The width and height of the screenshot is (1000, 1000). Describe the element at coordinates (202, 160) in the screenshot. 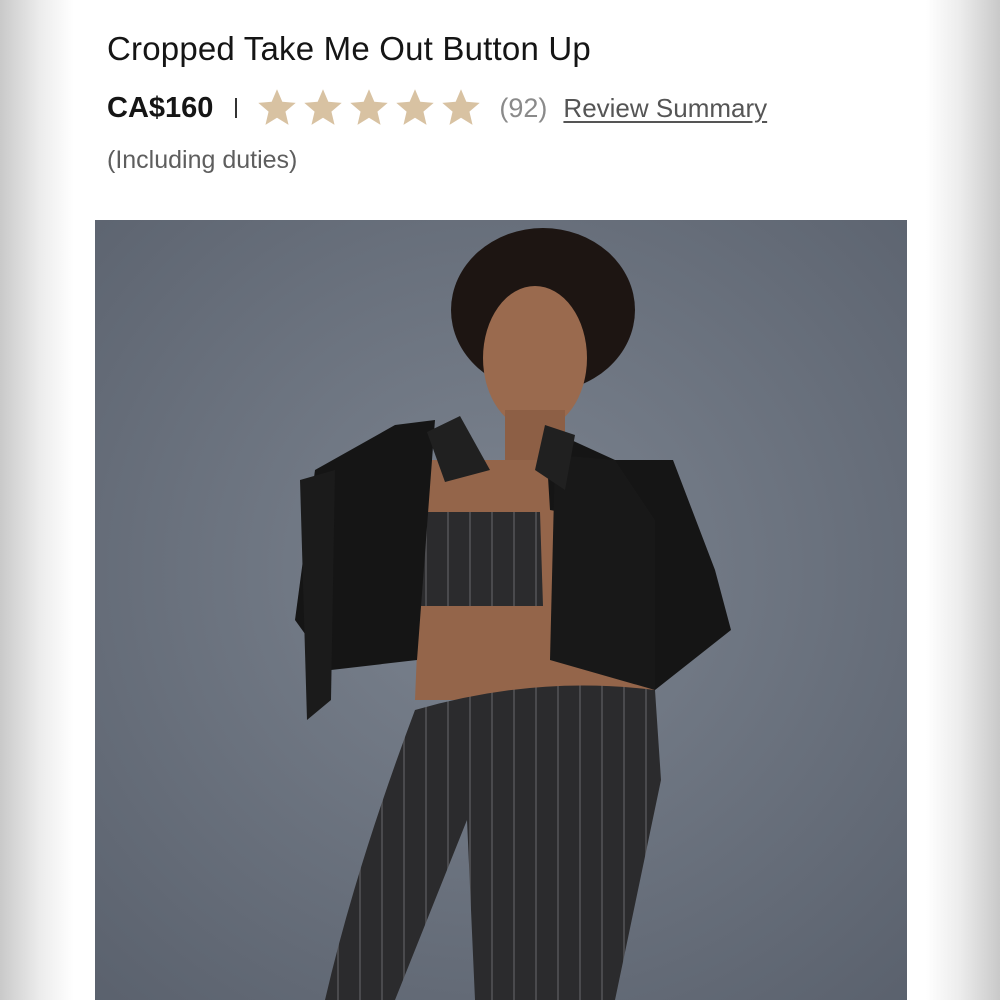

I see `duties-note: (Including duties)` at that location.